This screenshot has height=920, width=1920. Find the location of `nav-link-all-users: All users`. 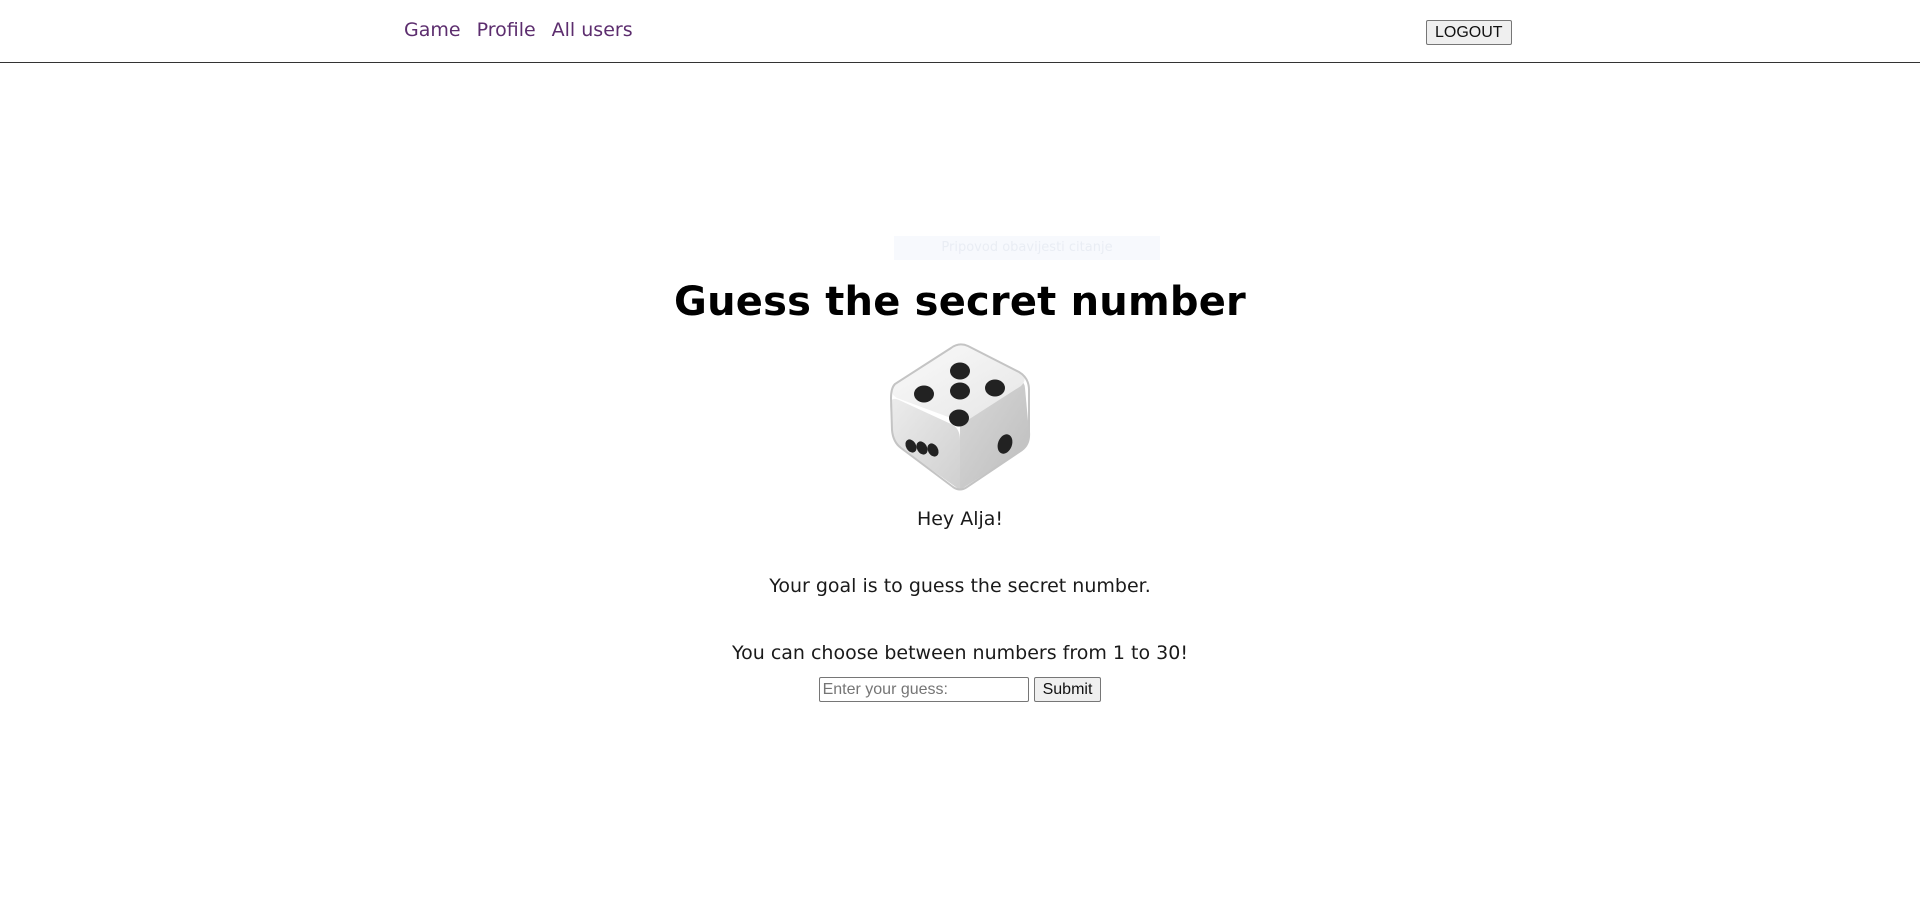

nav-link-all-users: All users is located at coordinates (592, 30).